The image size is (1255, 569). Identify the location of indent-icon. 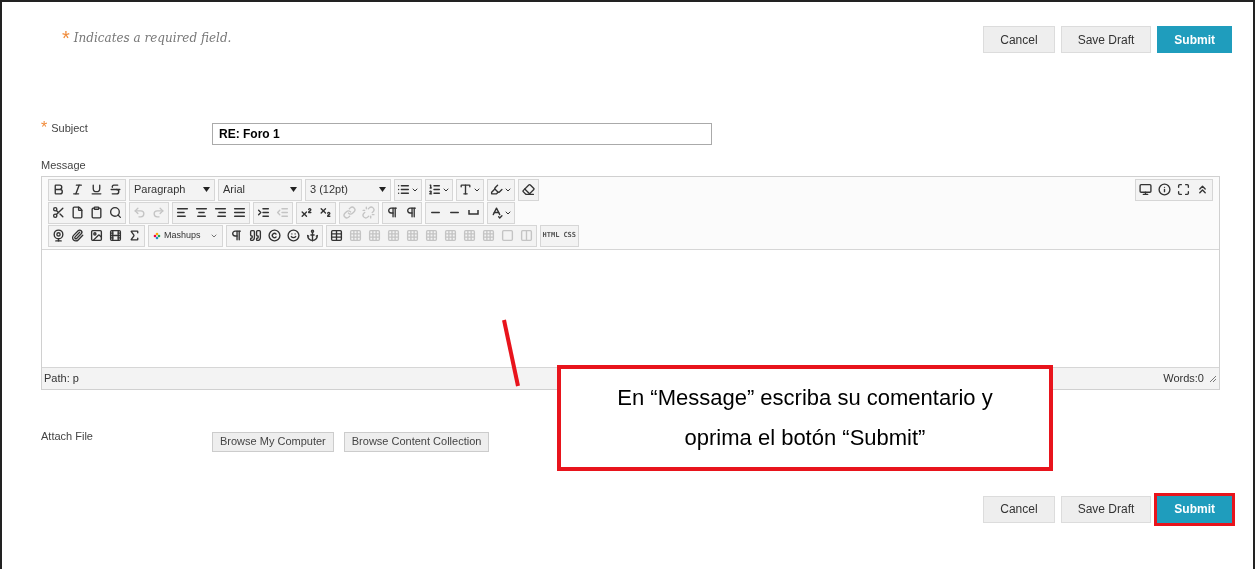
(263, 212).